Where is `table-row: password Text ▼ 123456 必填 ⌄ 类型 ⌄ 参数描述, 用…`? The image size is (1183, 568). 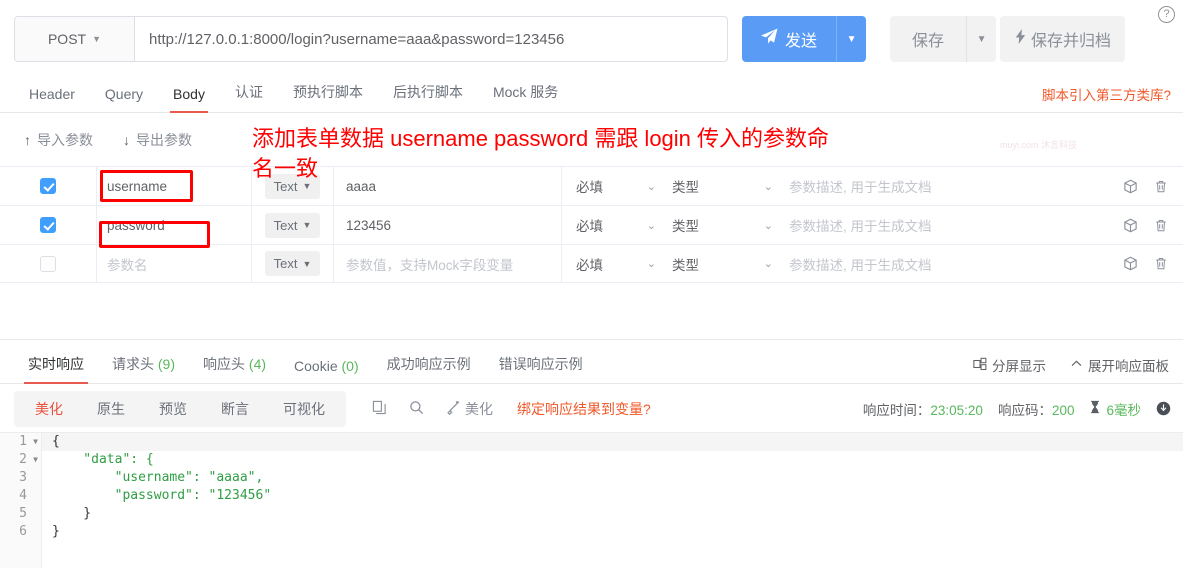 table-row: password Text ▼ 123456 必填 ⌄ 类型 ⌄ 参数描述, 用… is located at coordinates (591, 225).